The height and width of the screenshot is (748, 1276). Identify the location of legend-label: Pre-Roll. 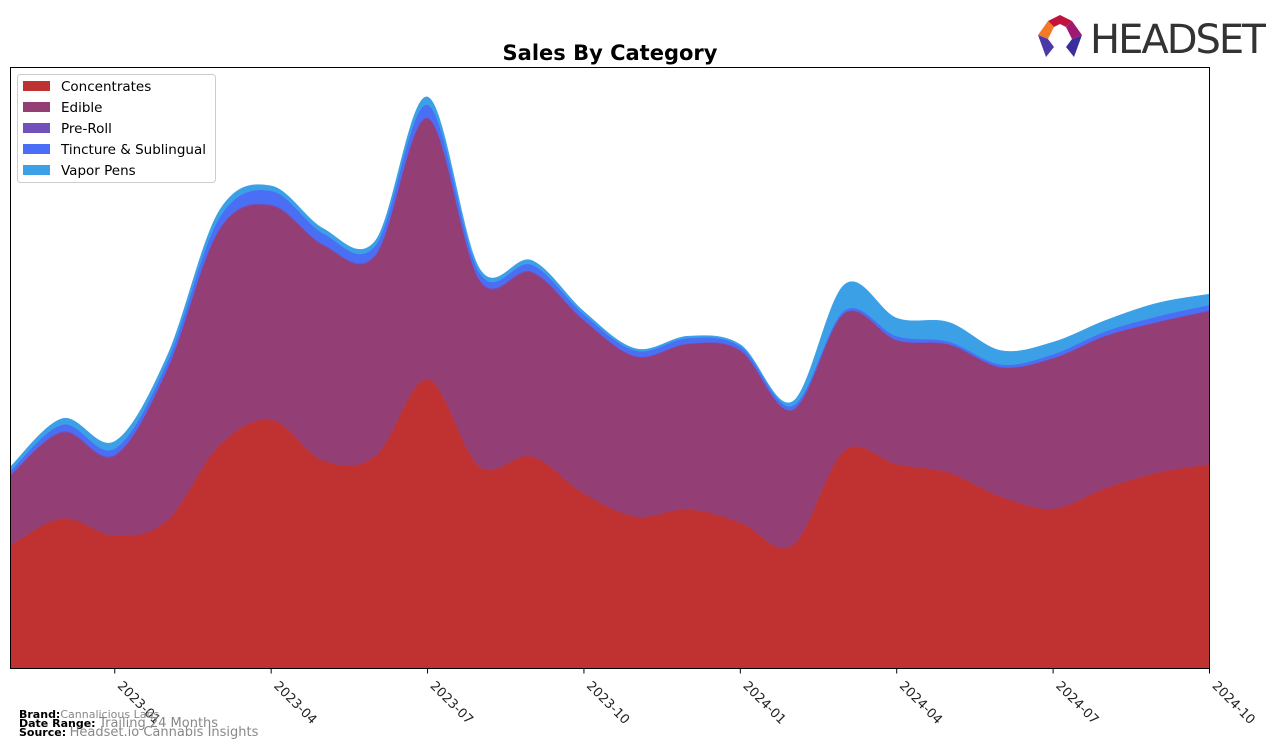
(86, 129).